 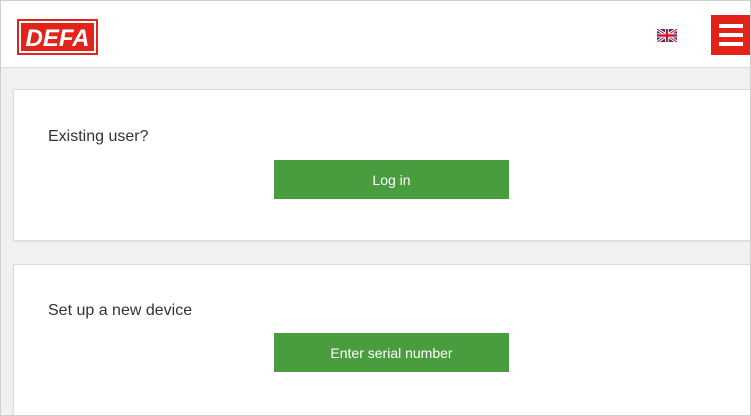 I want to click on hamburger-menu-button, so click(x=730, y=35).